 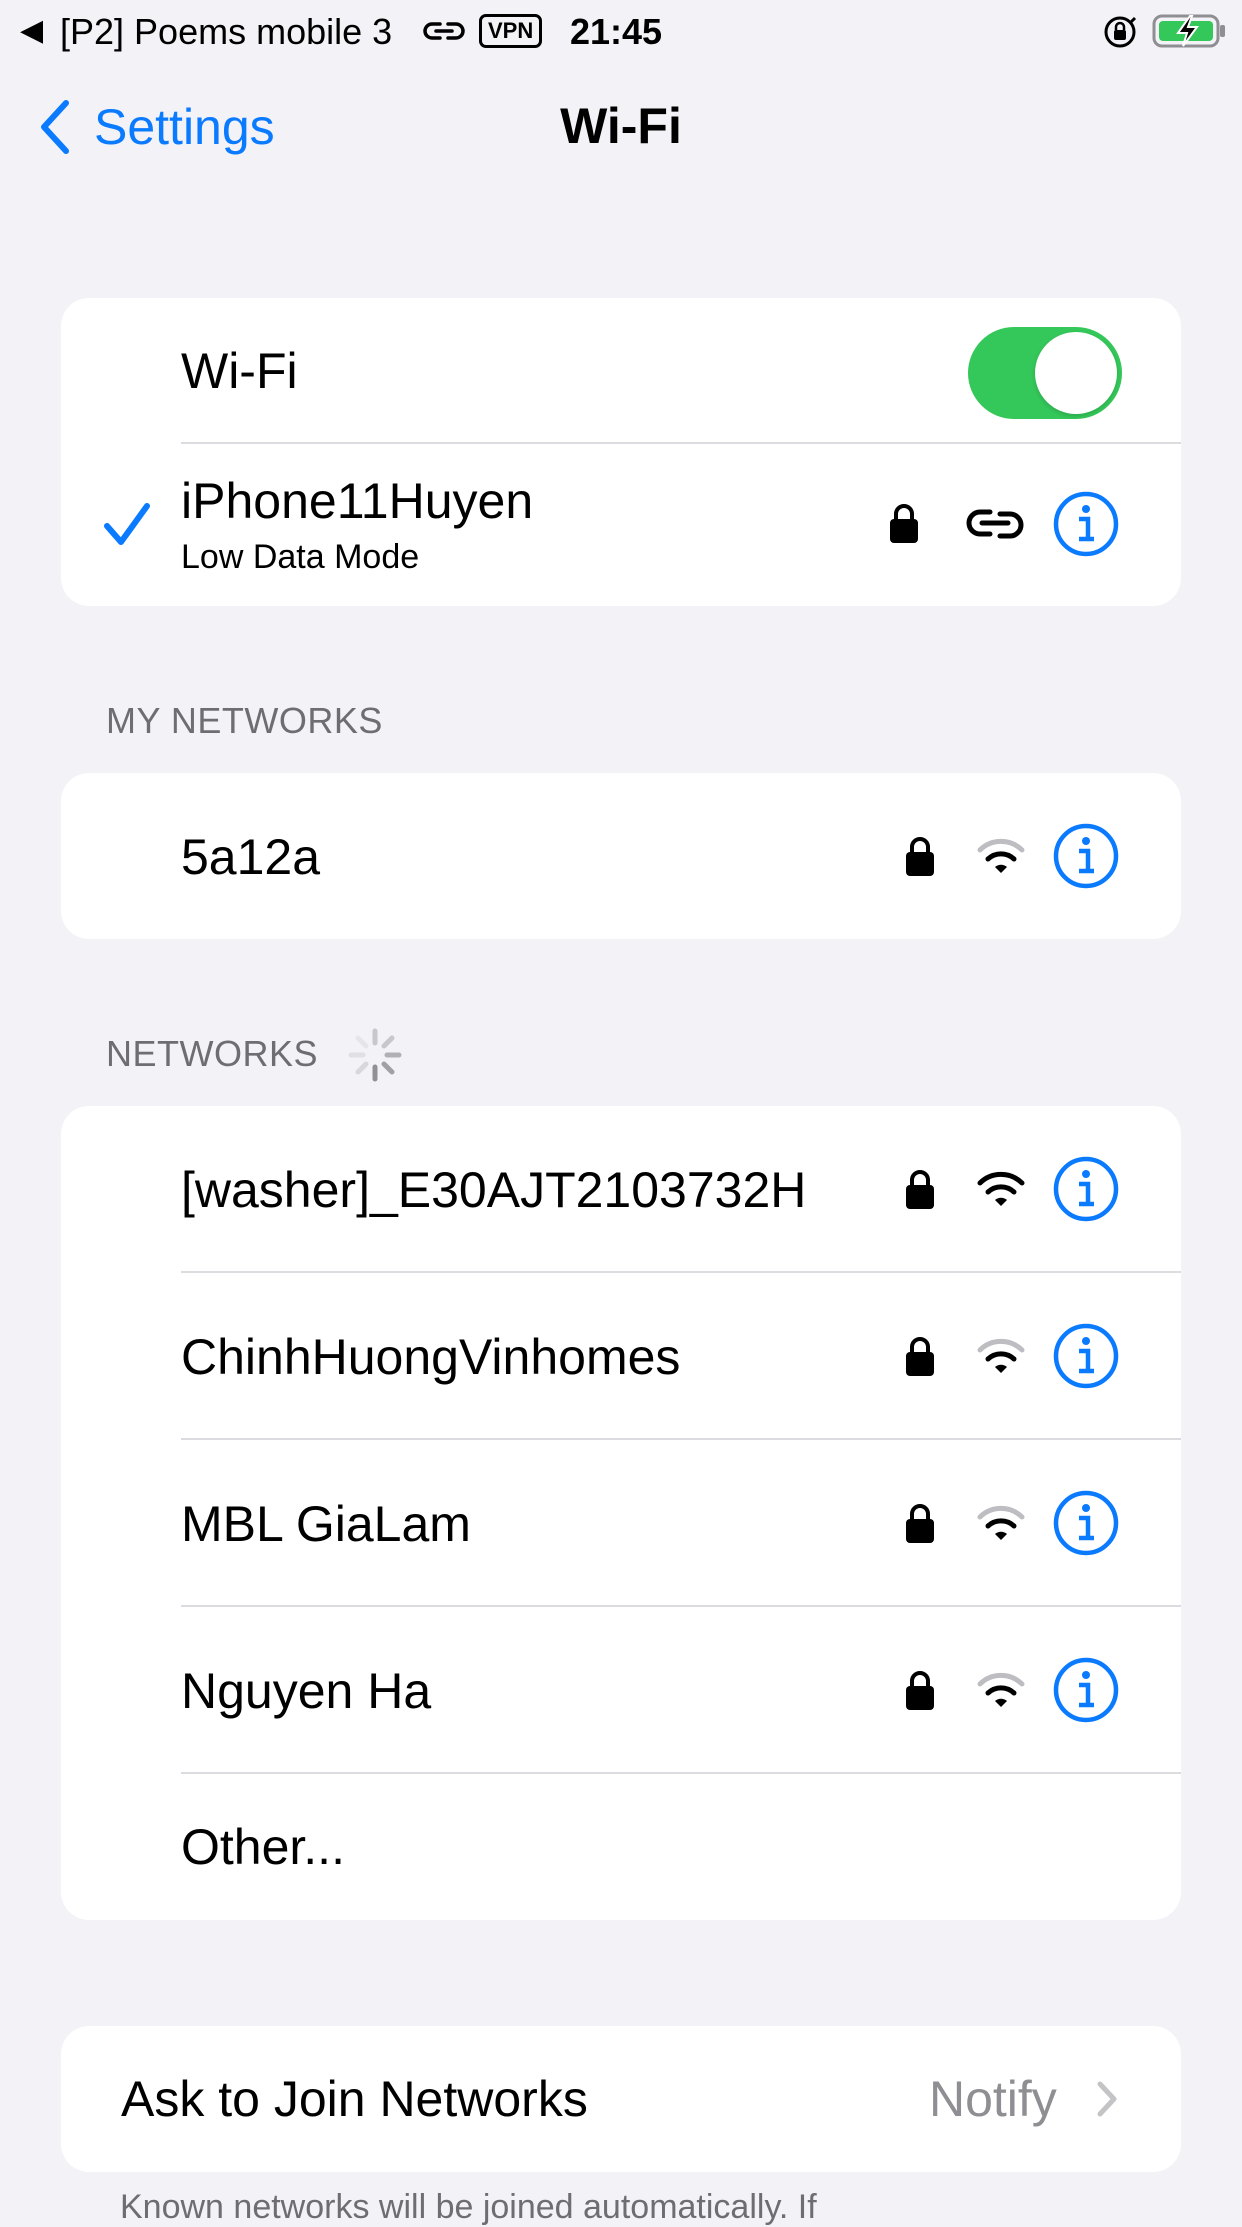 I want to click on network-row: ChinhHuongVinhomes, so click(x=621, y=1356).